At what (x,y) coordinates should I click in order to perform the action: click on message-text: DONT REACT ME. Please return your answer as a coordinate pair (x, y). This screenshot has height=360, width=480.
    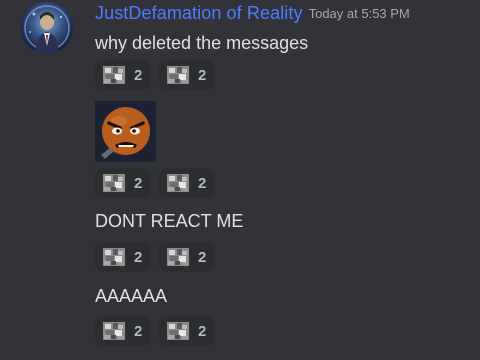
    Looking at the image, I should click on (169, 221).